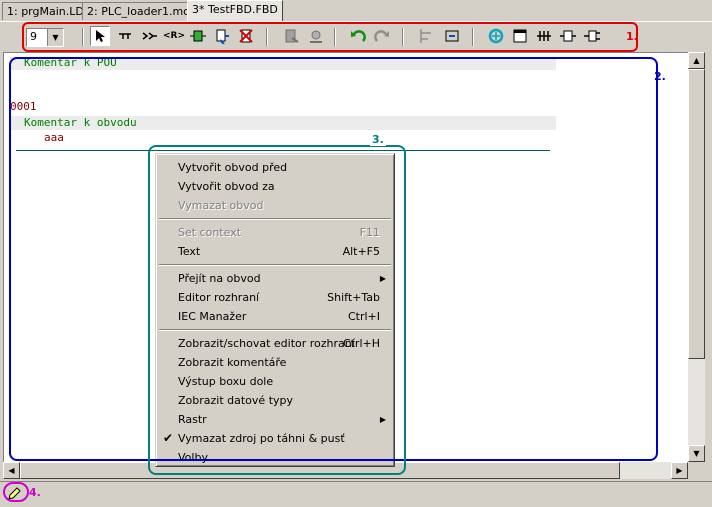 This screenshot has height=507, width=712. What do you see at coordinates (696, 470) in the screenshot?
I see `scroll-corner` at bounding box center [696, 470].